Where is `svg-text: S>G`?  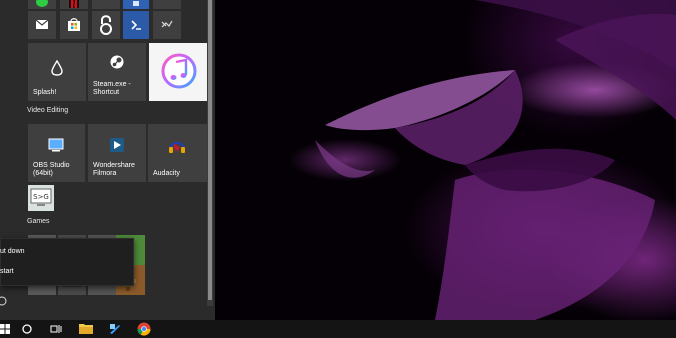 svg-text: S>G is located at coordinates (41, 197).